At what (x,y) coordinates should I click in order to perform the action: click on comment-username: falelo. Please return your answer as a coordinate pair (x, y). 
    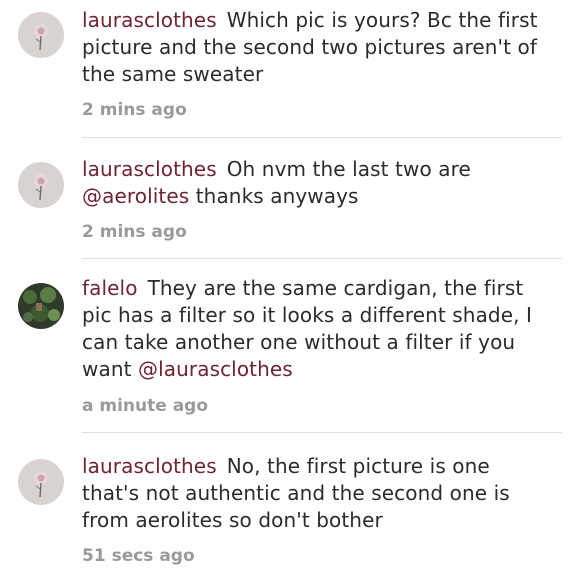
    Looking at the image, I should click on (110, 288).